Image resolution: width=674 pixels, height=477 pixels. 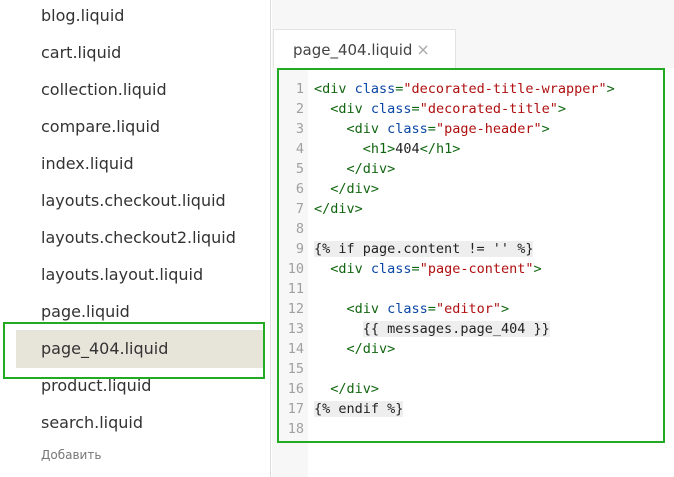 I want to click on line-number: 17, so click(x=295, y=409).